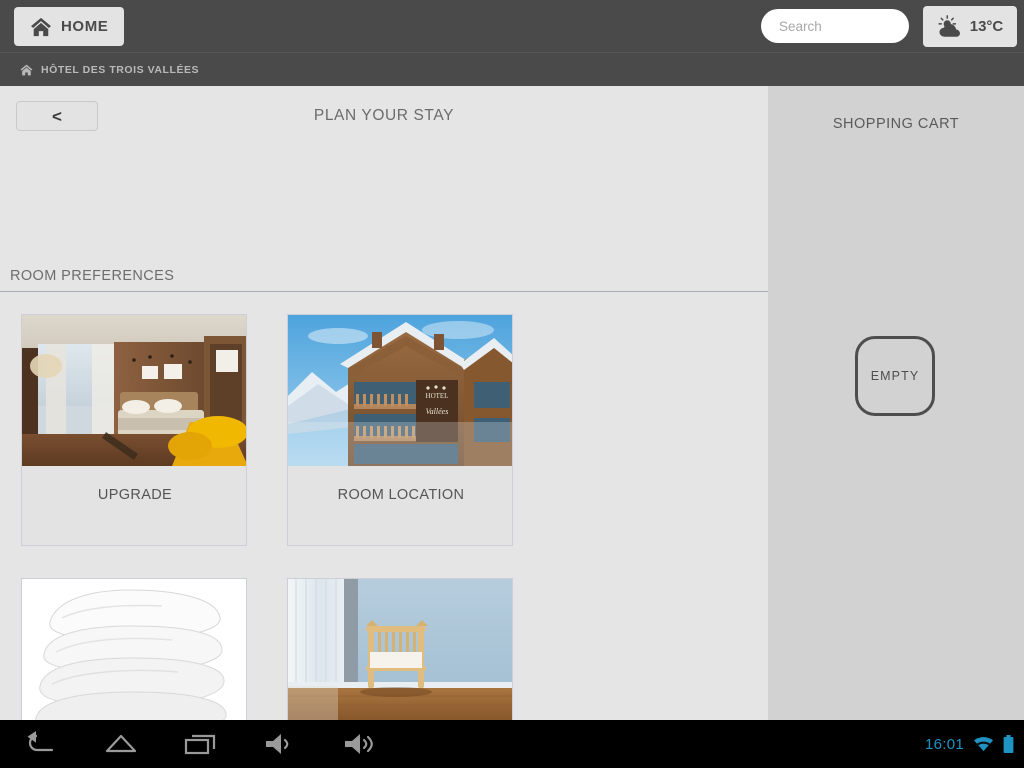 This screenshot has height=768, width=1024. Describe the element at coordinates (969, 744) in the screenshot. I see `status-indicators: 16:01` at that location.